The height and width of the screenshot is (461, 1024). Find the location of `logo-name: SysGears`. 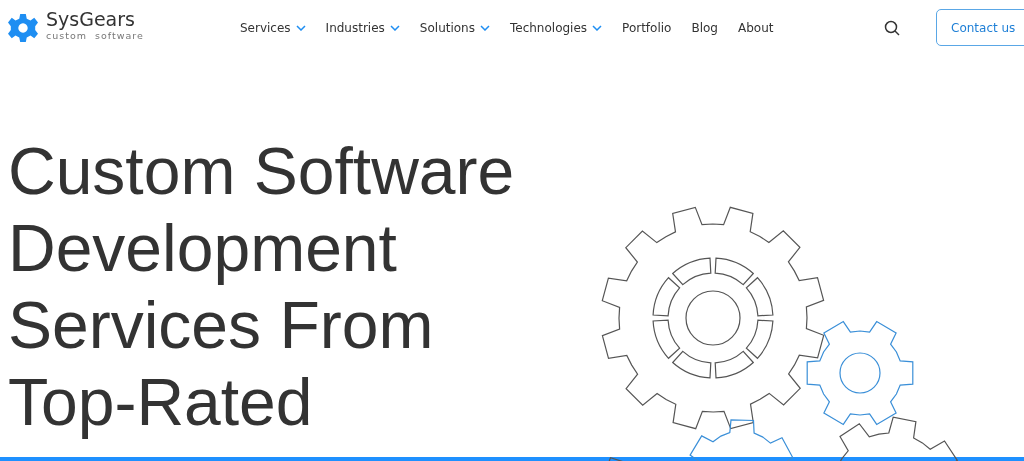

logo-name: SysGears is located at coordinates (95, 19).